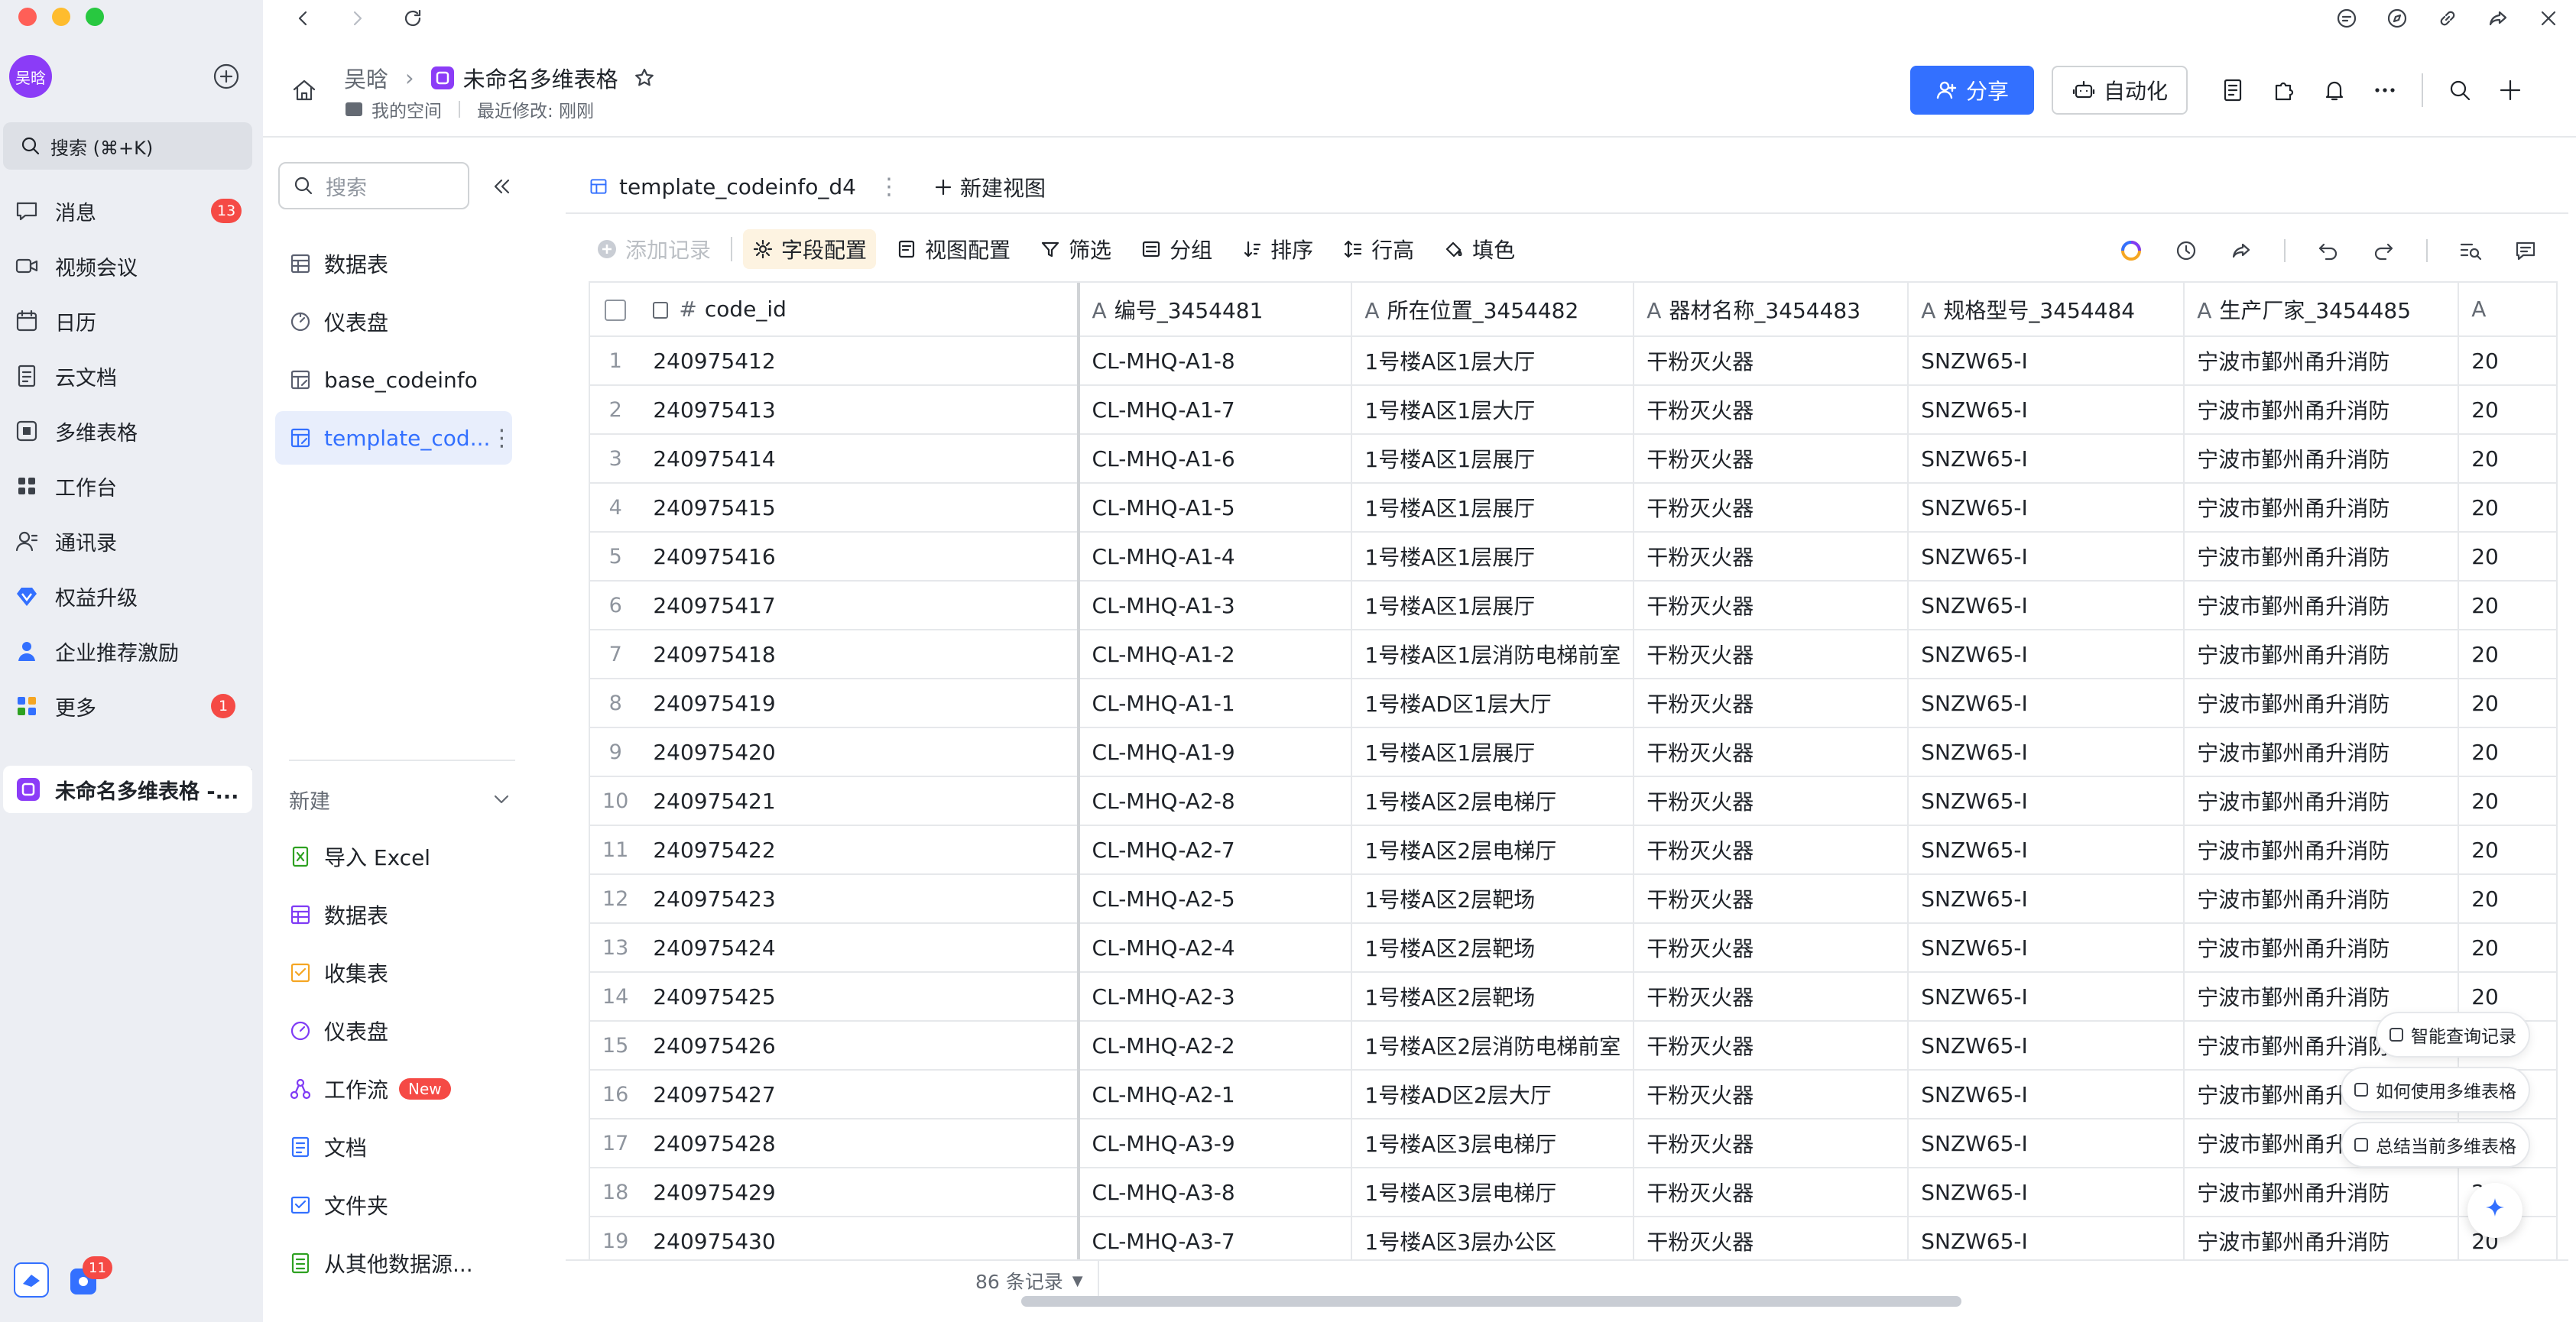  What do you see at coordinates (358, 18) in the screenshot?
I see `forward-icon` at bounding box center [358, 18].